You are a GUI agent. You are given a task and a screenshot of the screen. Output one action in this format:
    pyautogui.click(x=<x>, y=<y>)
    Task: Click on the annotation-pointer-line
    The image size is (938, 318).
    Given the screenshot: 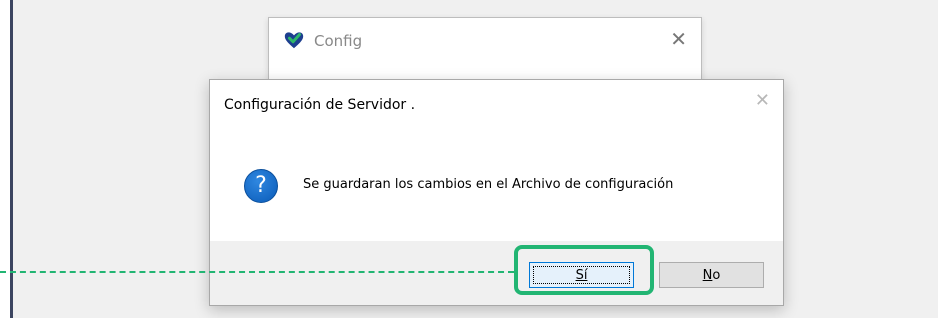 What is the action you would take?
    pyautogui.click(x=257, y=272)
    